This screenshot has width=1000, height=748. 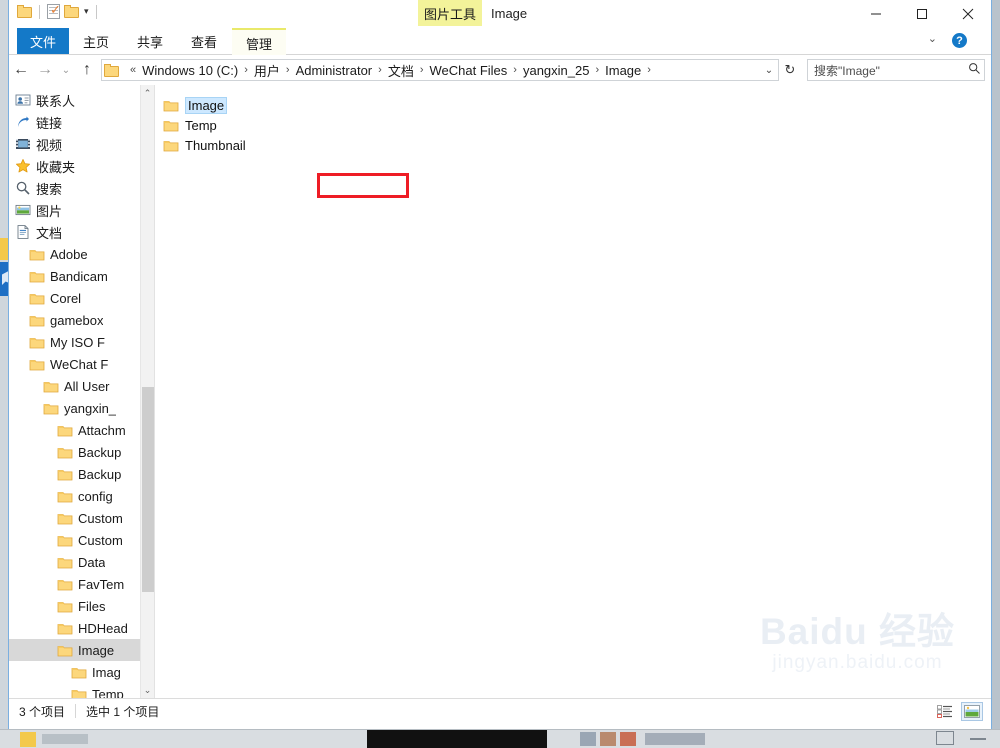 What do you see at coordinates (39, 11) in the screenshot?
I see `qat-divider` at bounding box center [39, 11].